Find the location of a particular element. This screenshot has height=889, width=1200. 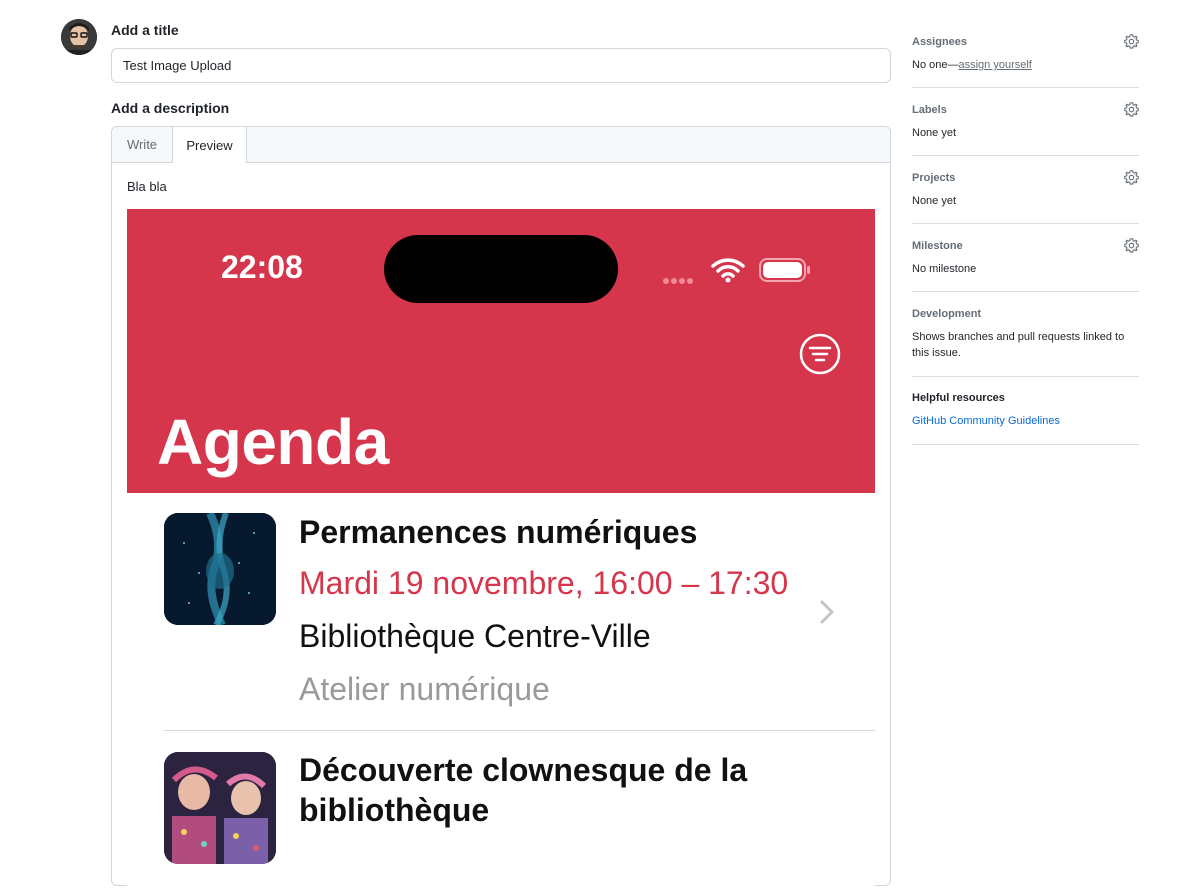

tab-write: Write is located at coordinates (142, 144).